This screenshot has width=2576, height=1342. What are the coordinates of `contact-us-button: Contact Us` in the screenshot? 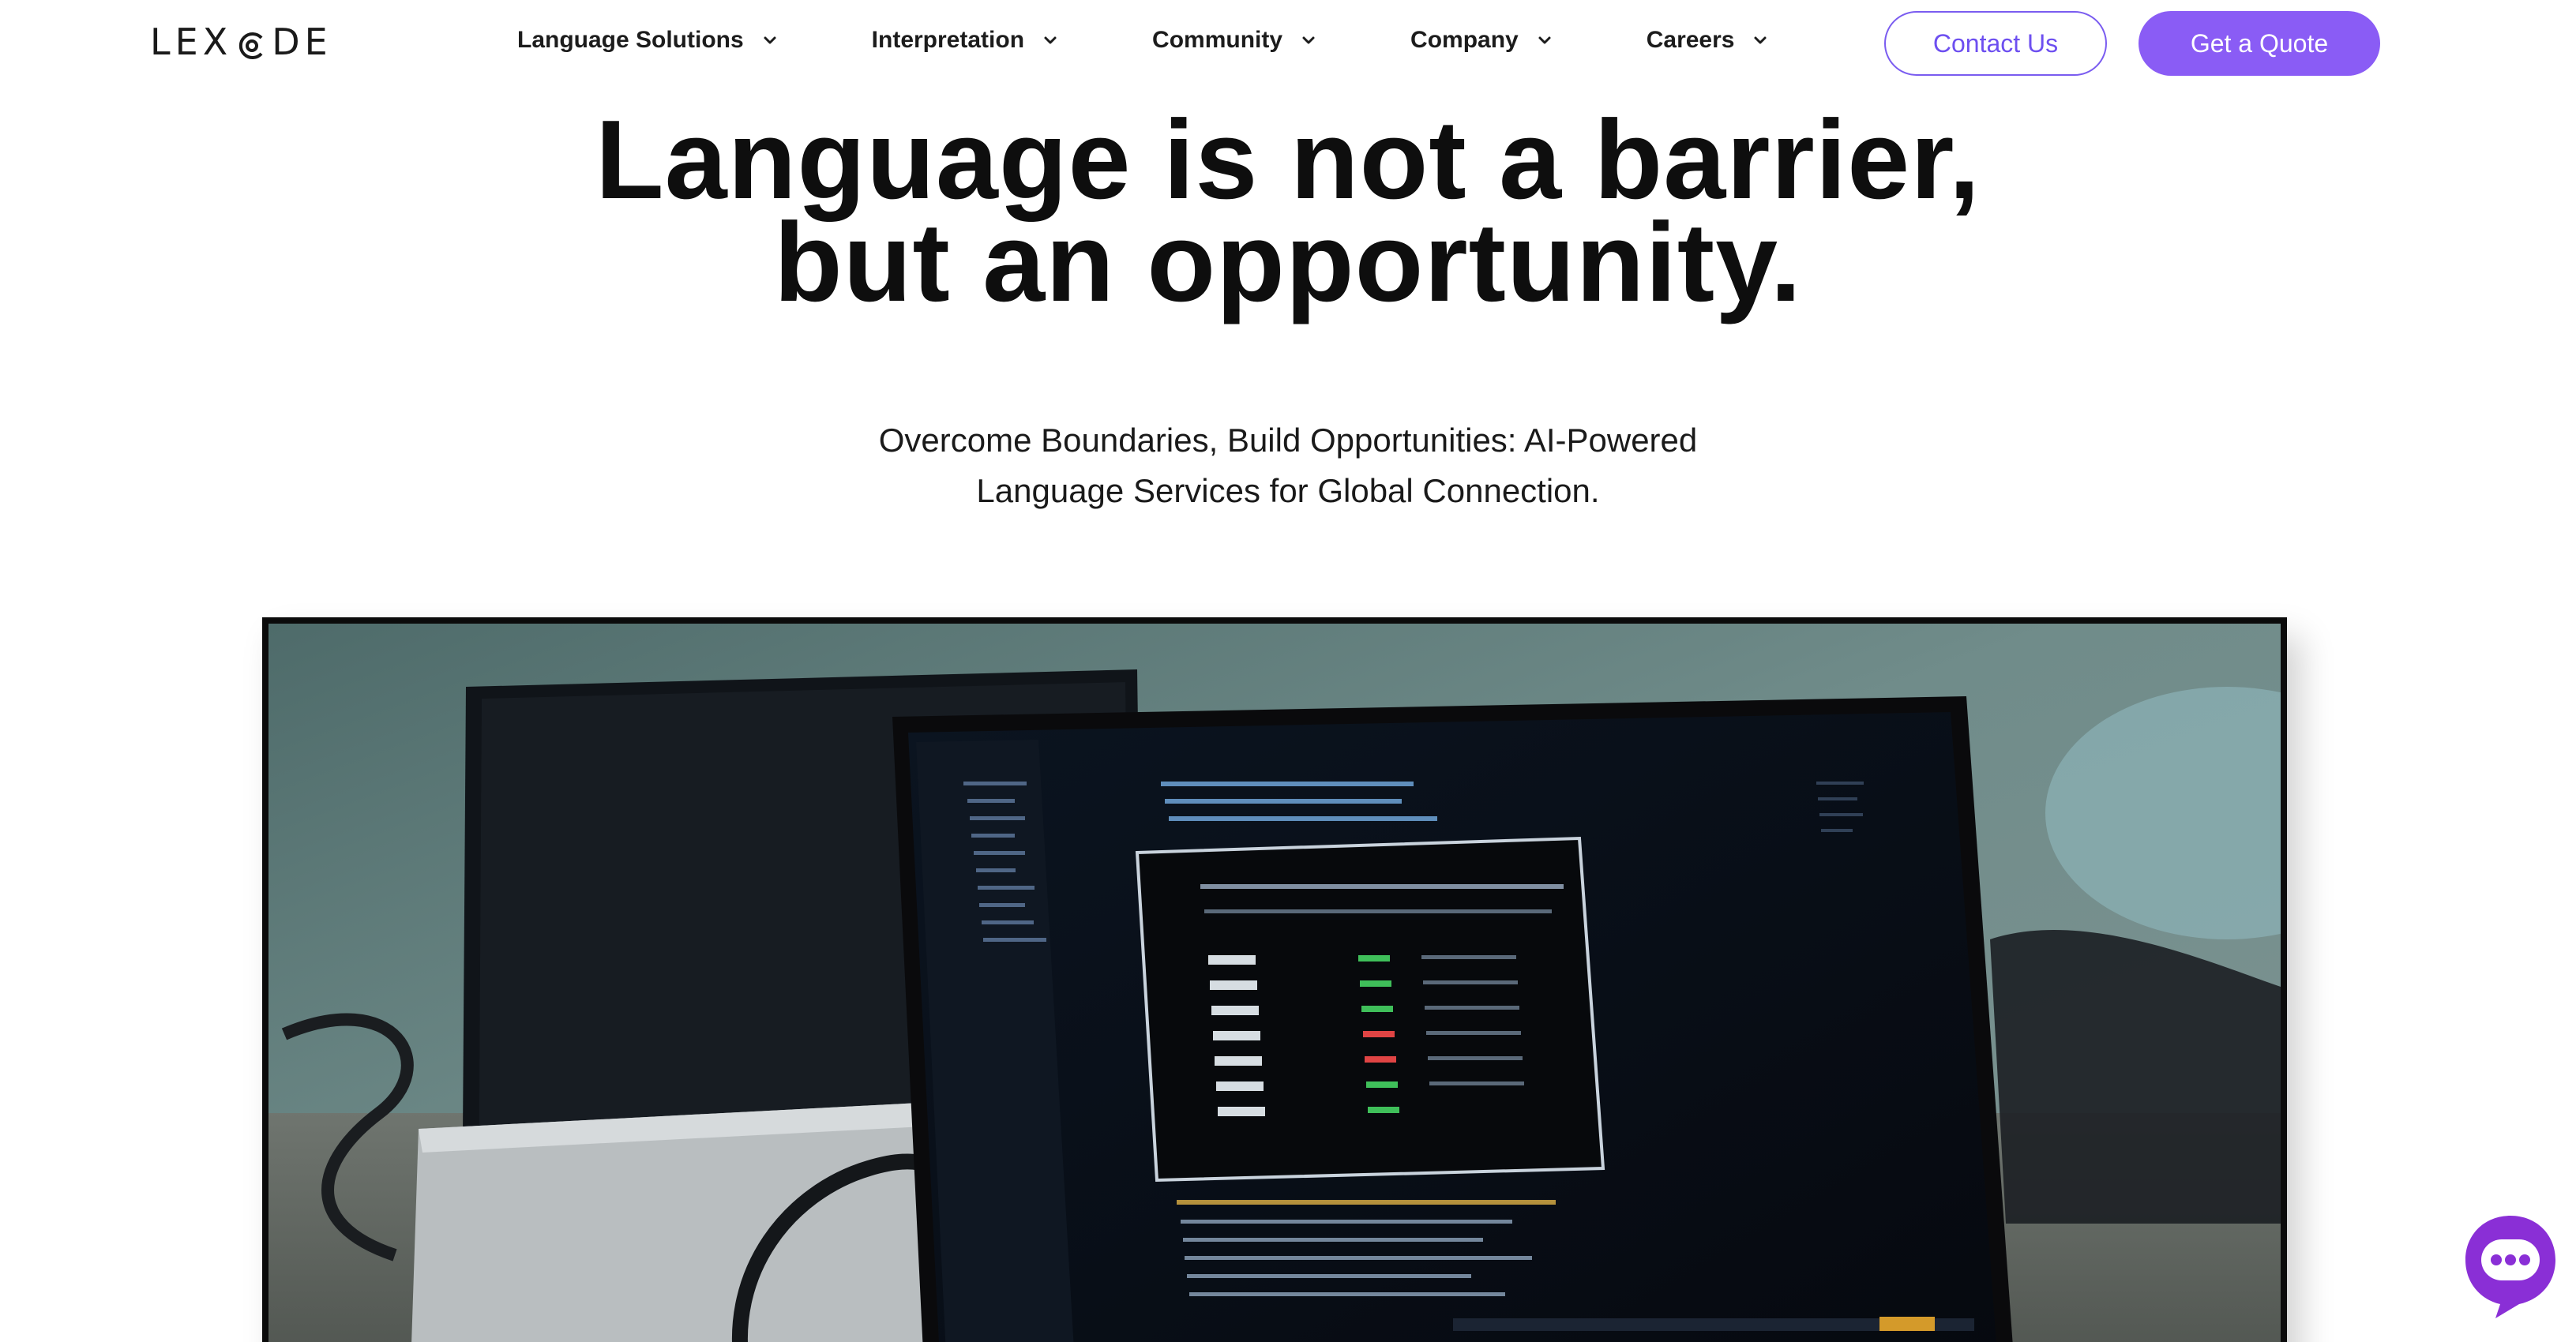 It's located at (1995, 44).